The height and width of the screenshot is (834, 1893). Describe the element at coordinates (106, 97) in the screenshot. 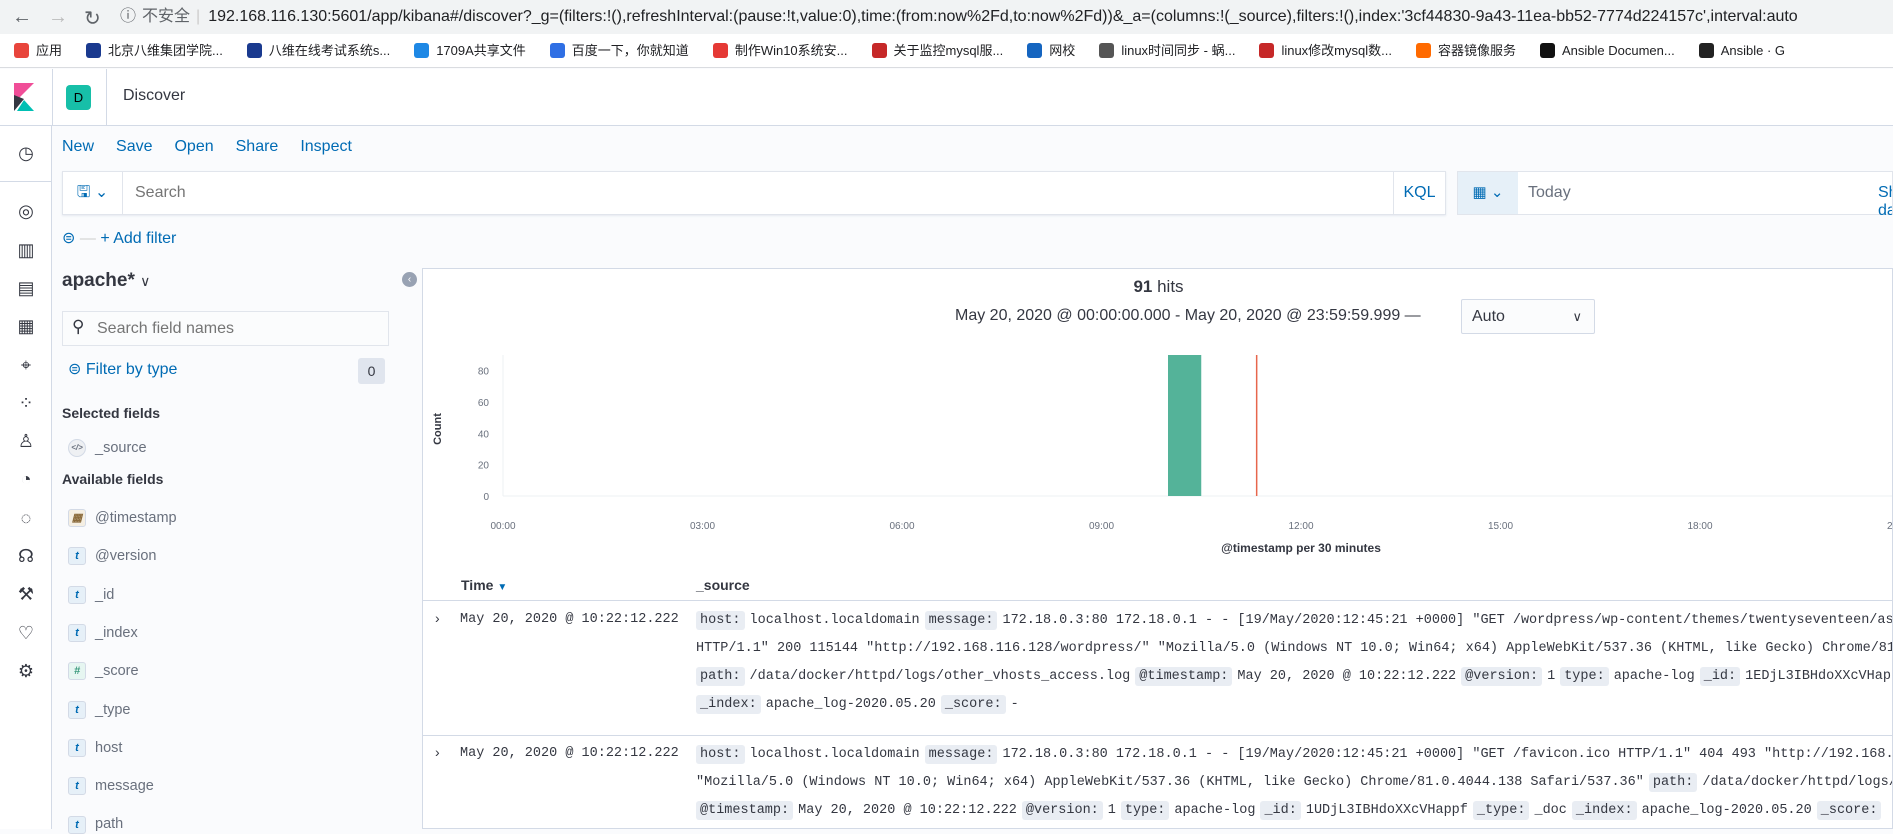

I see `divider` at that location.